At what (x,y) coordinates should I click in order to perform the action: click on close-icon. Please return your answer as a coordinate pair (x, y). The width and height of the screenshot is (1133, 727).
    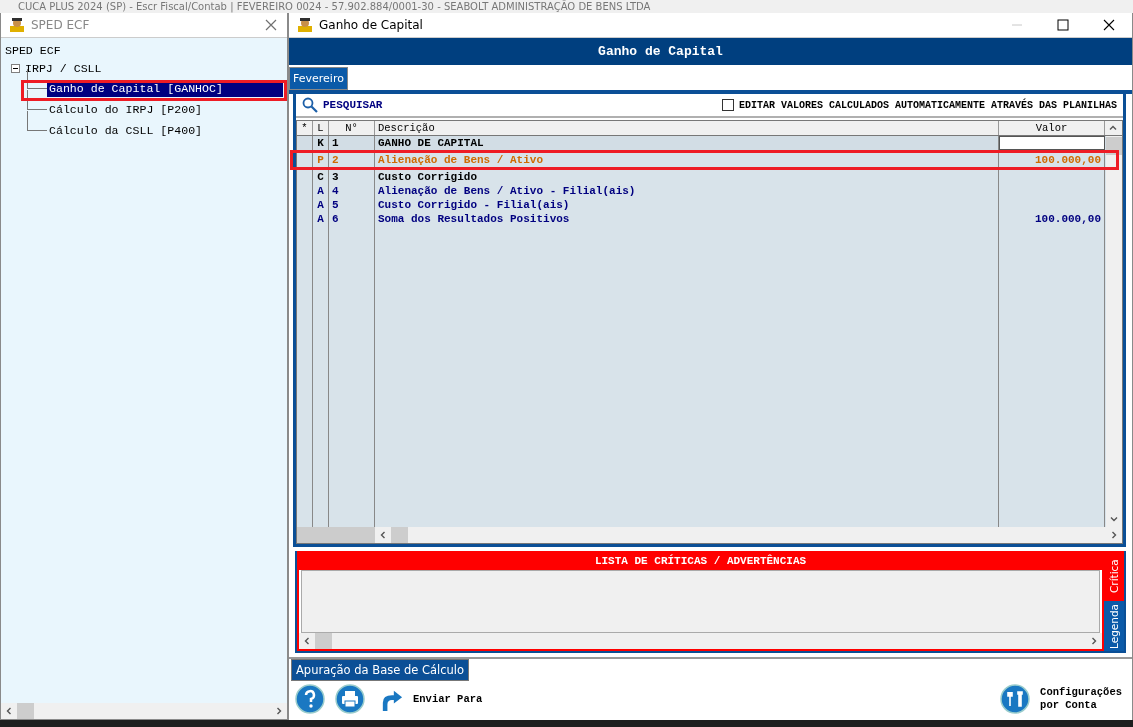
    Looking at the image, I should click on (271, 25).